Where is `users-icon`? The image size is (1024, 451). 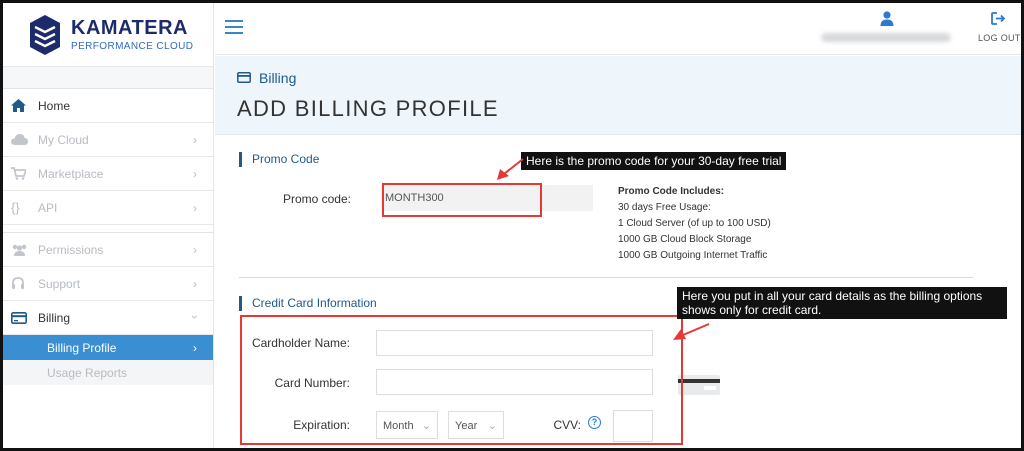 users-icon is located at coordinates (22, 250).